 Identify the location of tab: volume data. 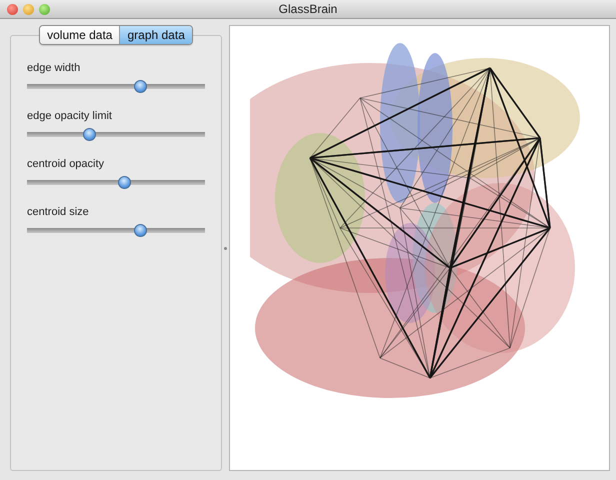
(80, 35).